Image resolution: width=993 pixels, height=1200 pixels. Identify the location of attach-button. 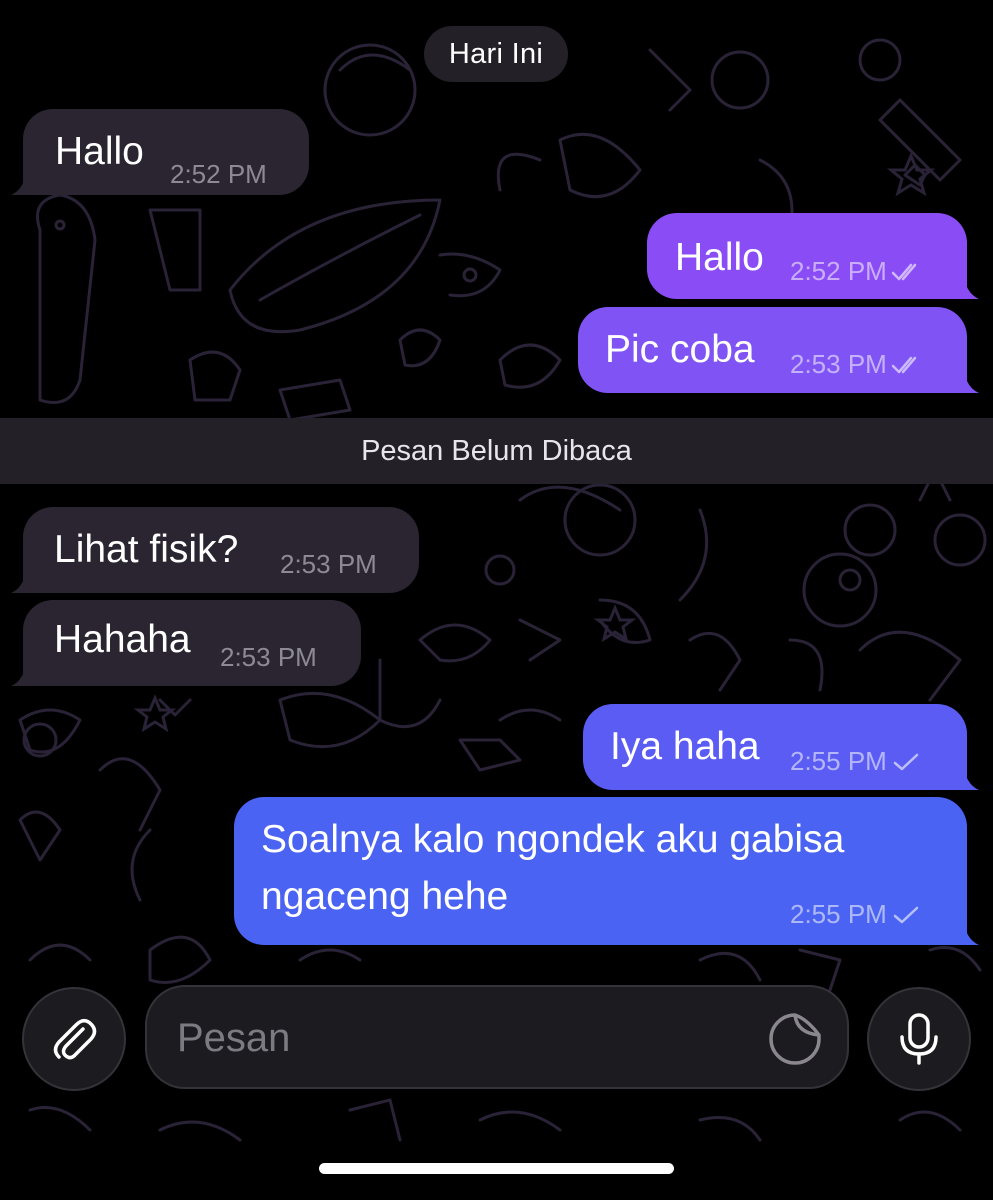
(74, 1039).